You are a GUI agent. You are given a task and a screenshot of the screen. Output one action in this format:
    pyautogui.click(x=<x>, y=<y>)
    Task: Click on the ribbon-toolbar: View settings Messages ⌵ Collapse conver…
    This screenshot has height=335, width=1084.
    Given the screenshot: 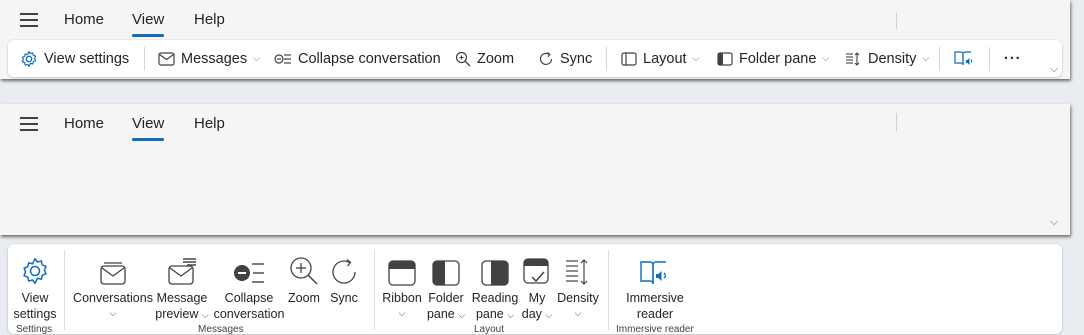 What is the action you would take?
    pyautogui.click(x=535, y=58)
    